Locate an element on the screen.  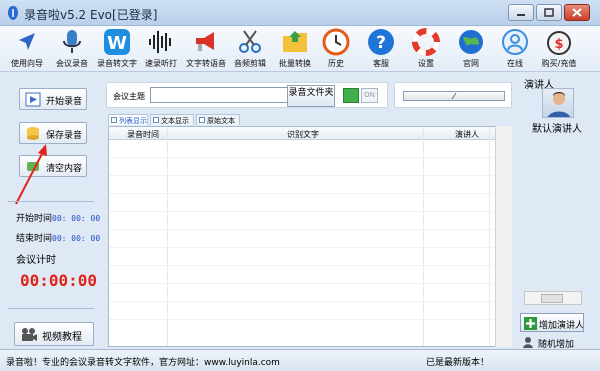
w-letter-icon: W is located at coordinates (117, 42).